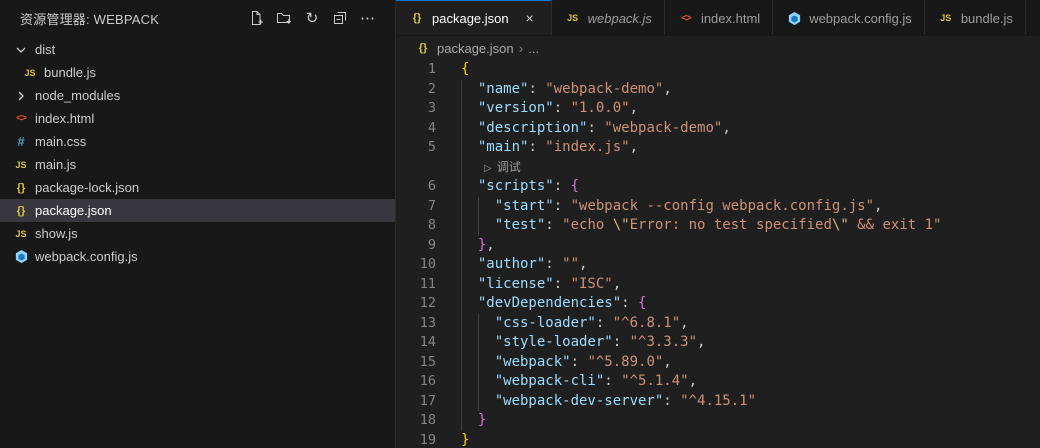  What do you see at coordinates (73, 210) in the screenshot?
I see `tree-item-label: package.json` at bounding box center [73, 210].